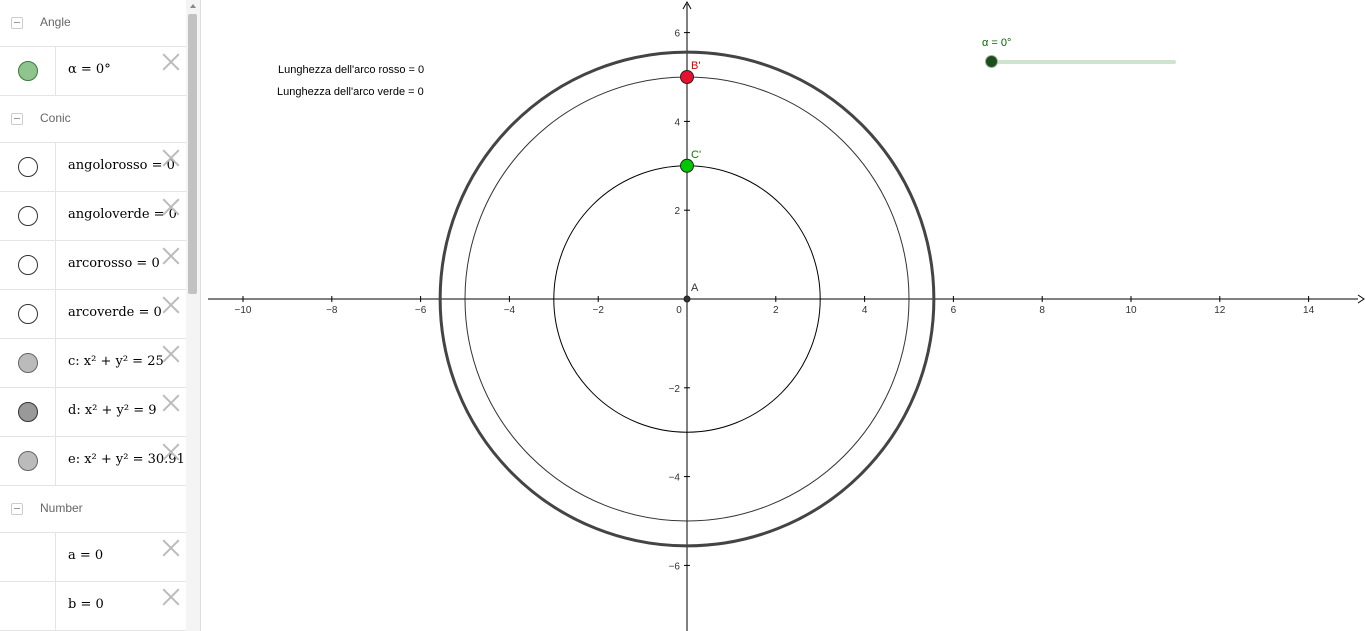 Image resolution: width=1366 pixels, height=631 pixels. What do you see at coordinates (677, 34) in the screenshot?
I see `y-tick-label: 6` at bounding box center [677, 34].